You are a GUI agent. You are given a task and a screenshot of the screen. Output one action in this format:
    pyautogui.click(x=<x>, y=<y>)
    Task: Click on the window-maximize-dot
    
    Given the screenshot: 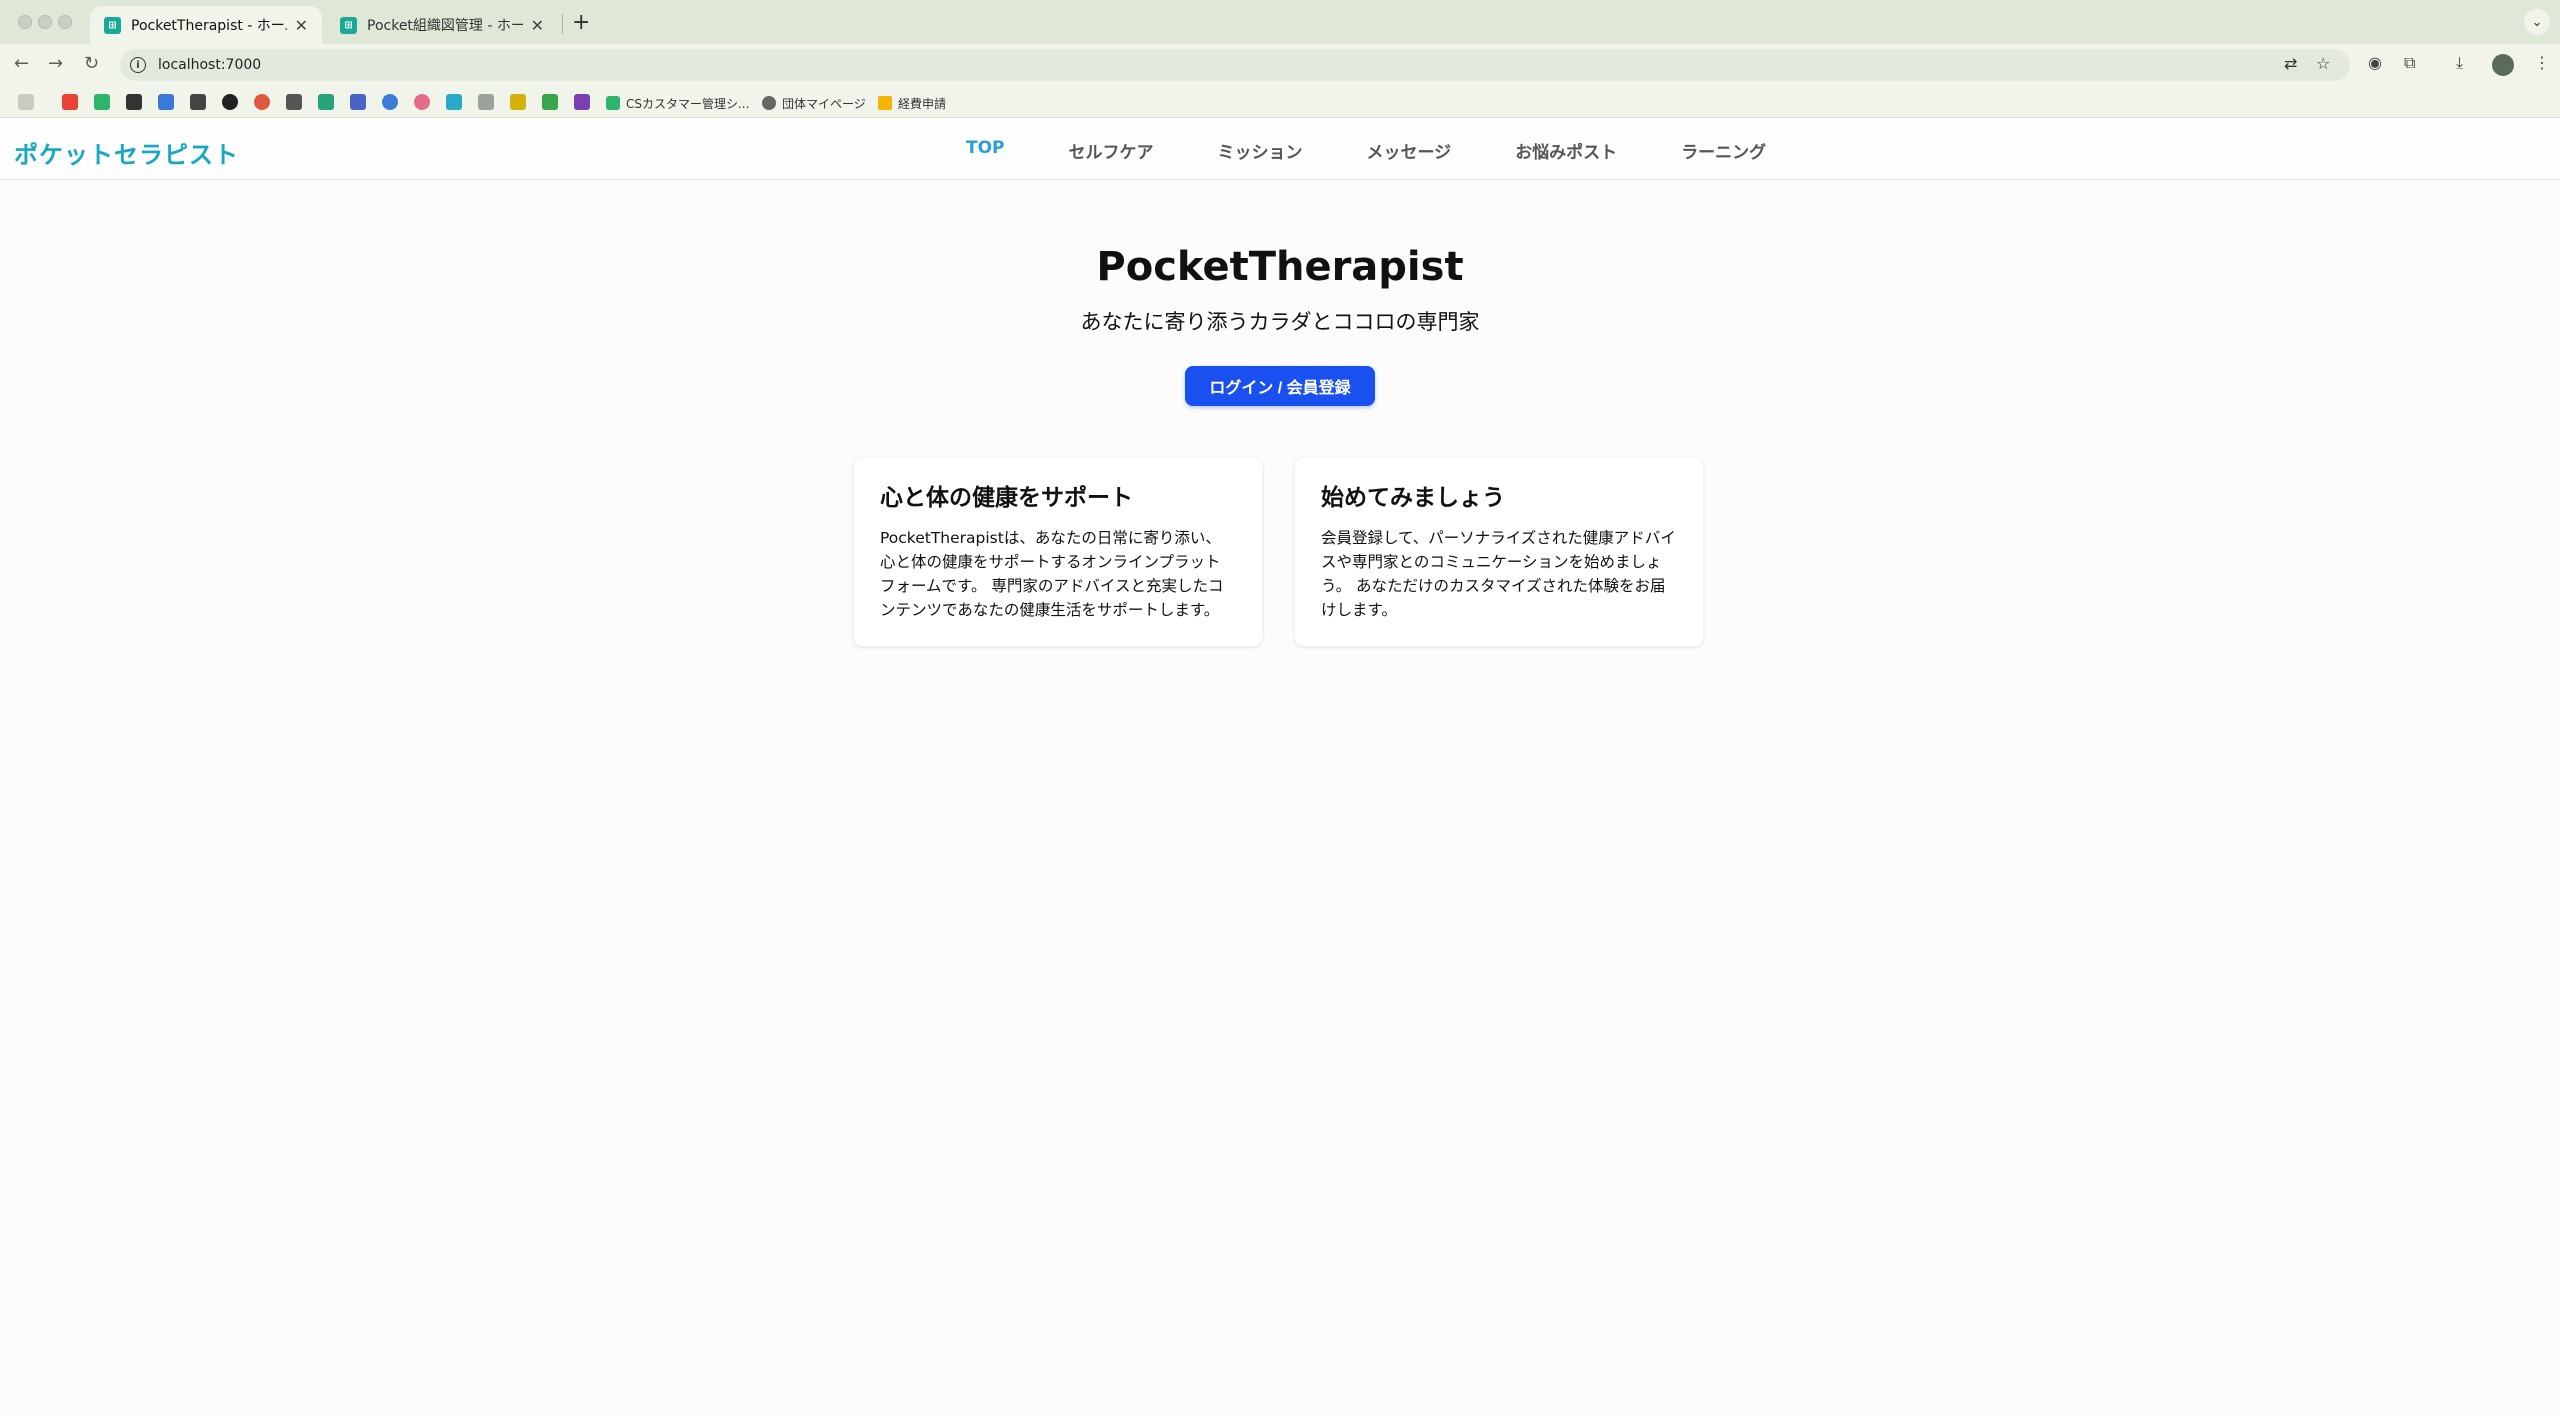 What is the action you would take?
    pyautogui.click(x=65, y=22)
    